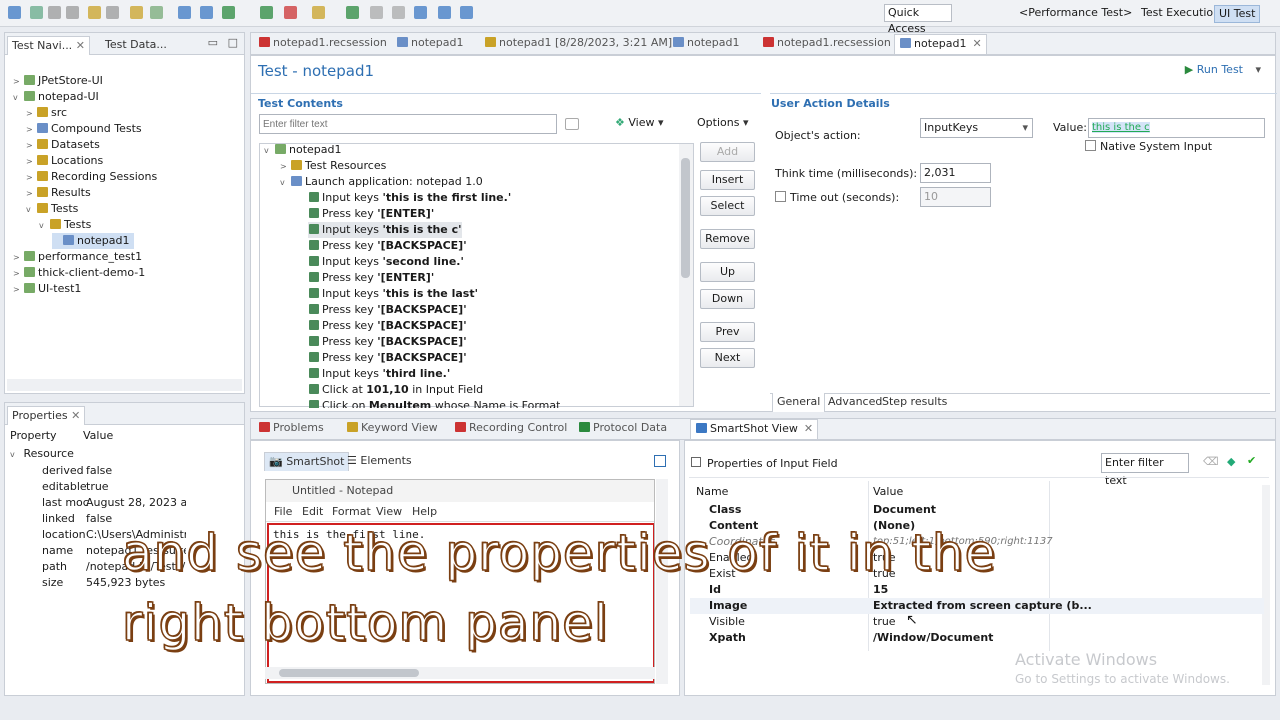 Image resolution: width=1280 pixels, height=720 pixels. I want to click on print-icon, so click(72, 12).